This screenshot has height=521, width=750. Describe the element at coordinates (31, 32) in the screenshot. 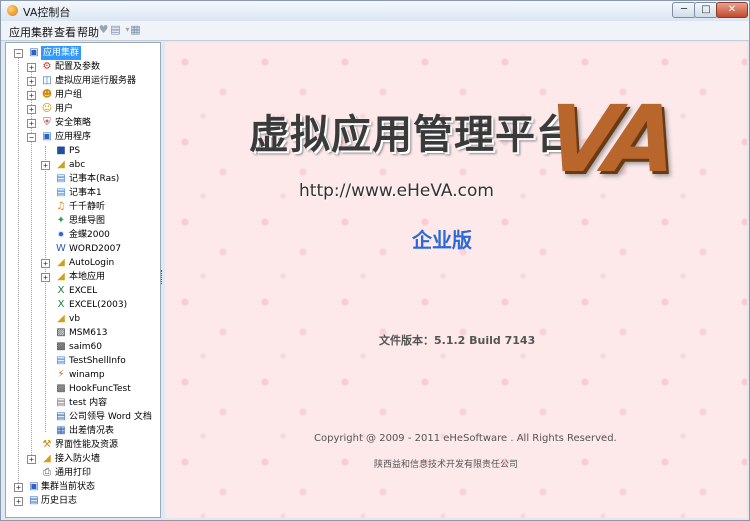

I see `menu-cluster: 应用集群` at that location.